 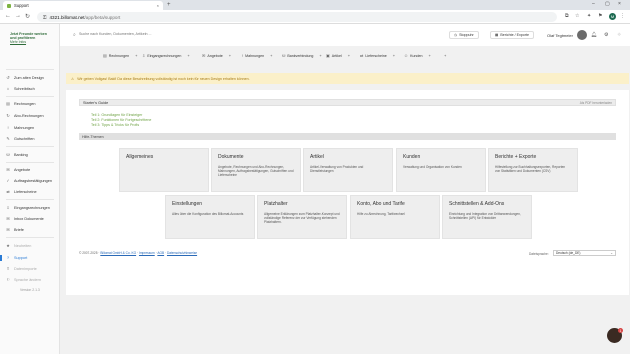 I want to click on language-select: Deutsch (de_DE) ⌄, so click(x=584, y=253).